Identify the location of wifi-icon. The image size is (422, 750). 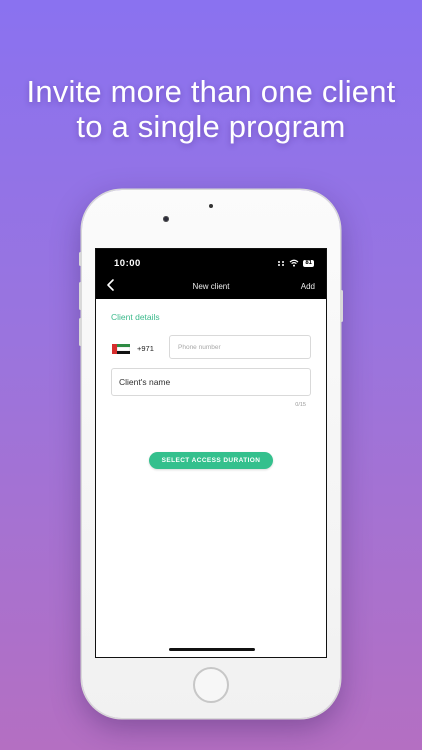
(294, 263).